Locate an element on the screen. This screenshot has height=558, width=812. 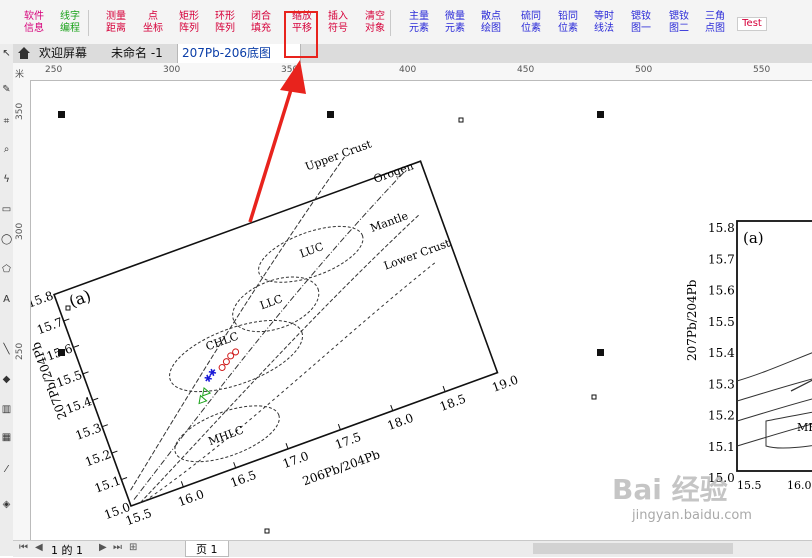
right-y-tick-label: 15.3 is located at coordinates (721, 384).